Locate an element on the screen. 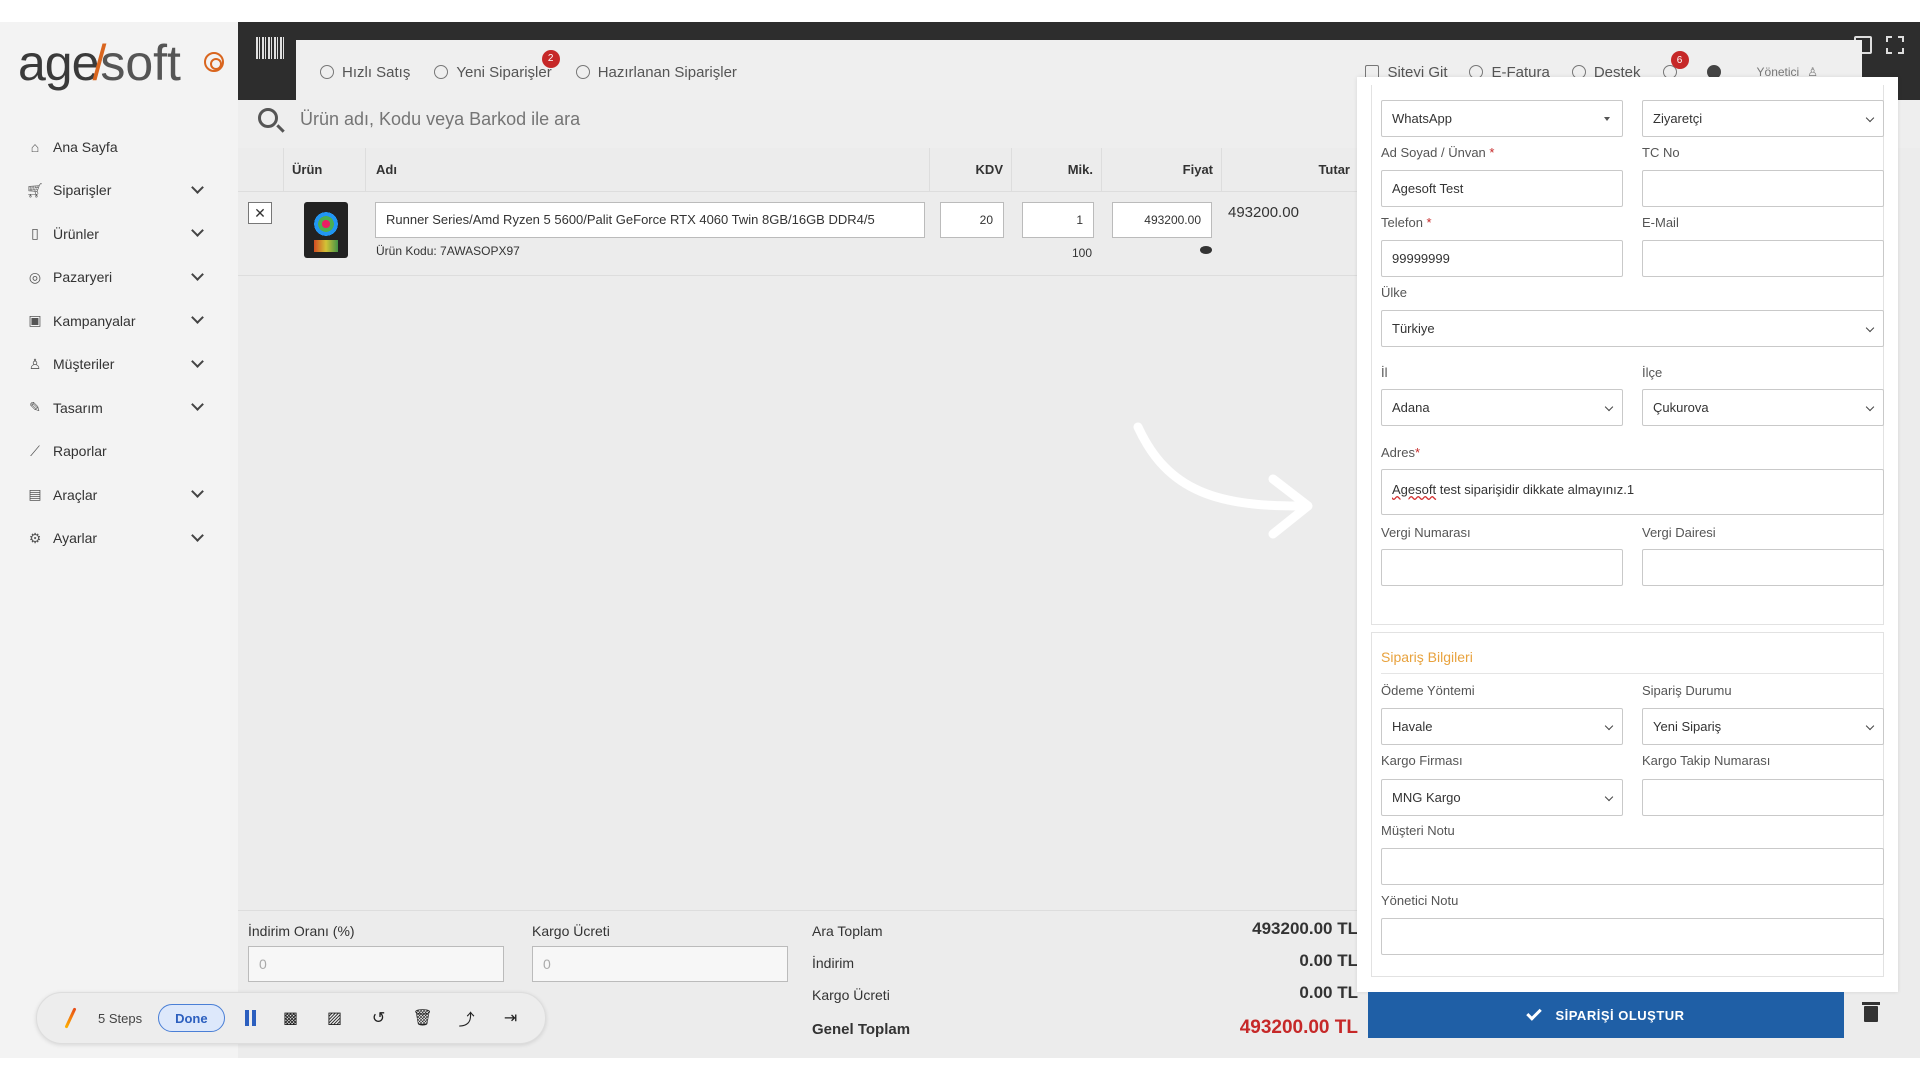 This screenshot has height=1080, width=1920. notifications-badge: 6 is located at coordinates (1679, 60).